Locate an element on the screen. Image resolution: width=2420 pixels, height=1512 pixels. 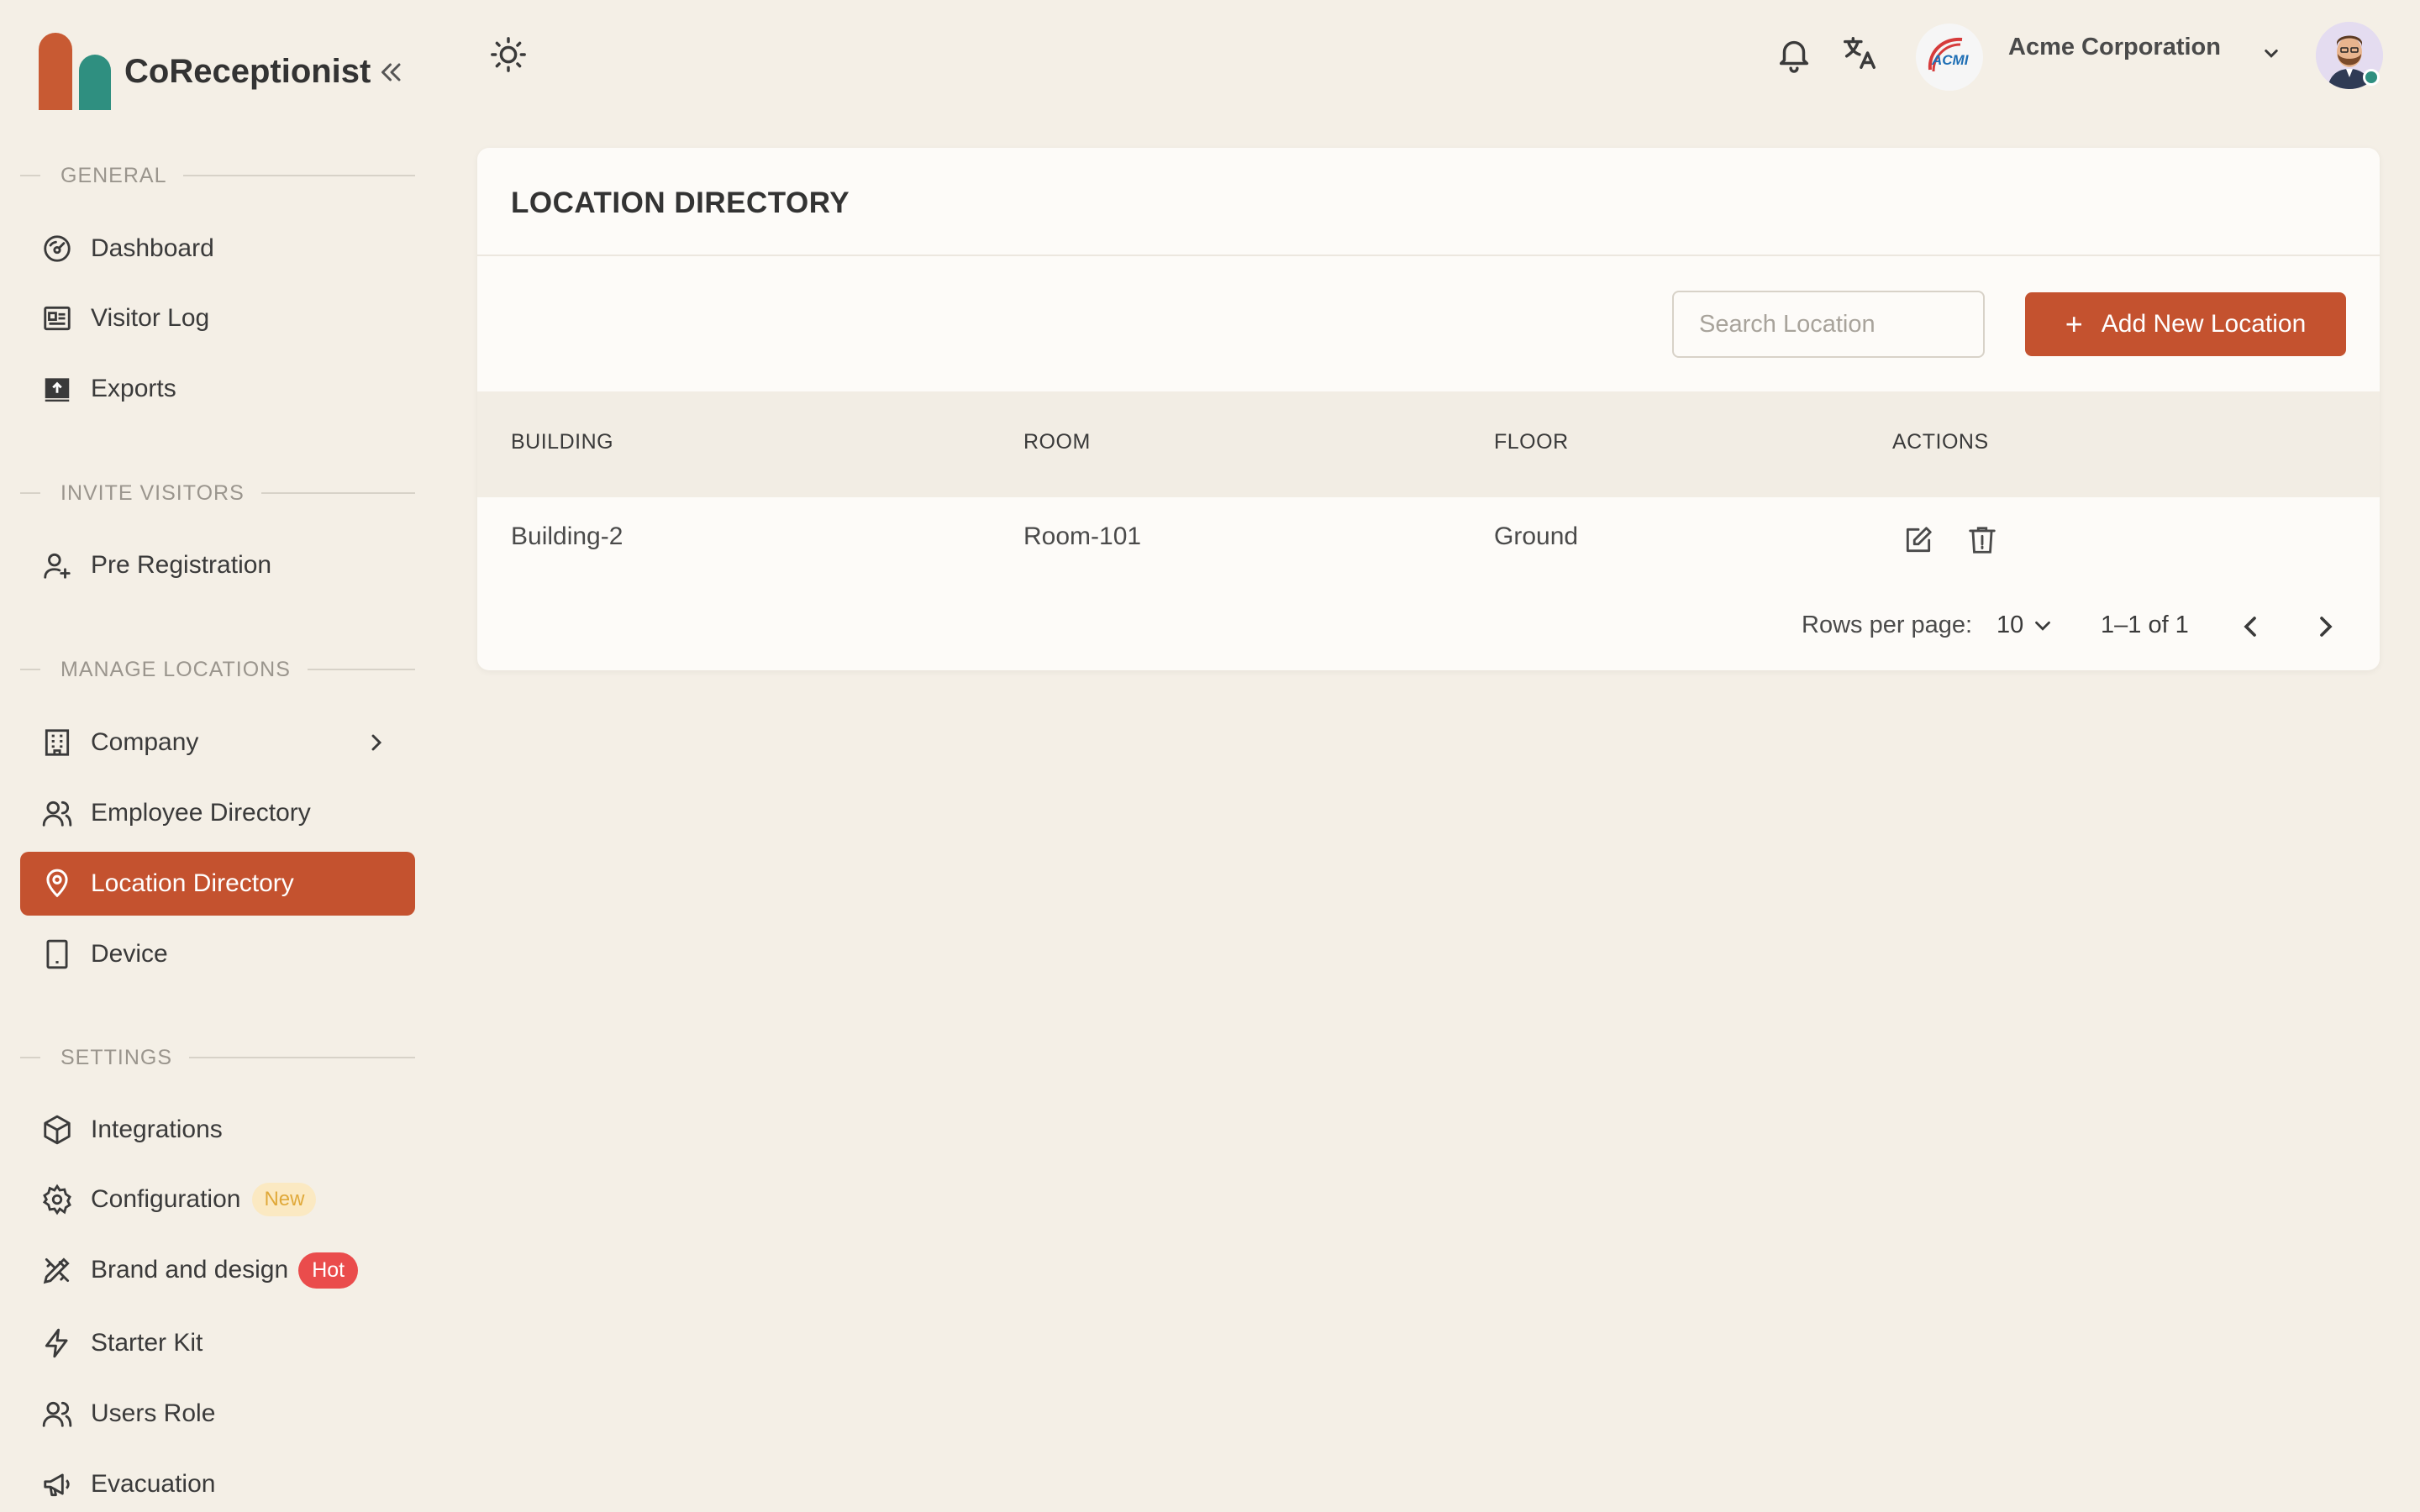
sidebar-item-employee-directory: Employee Directory is located at coordinates (218, 813).